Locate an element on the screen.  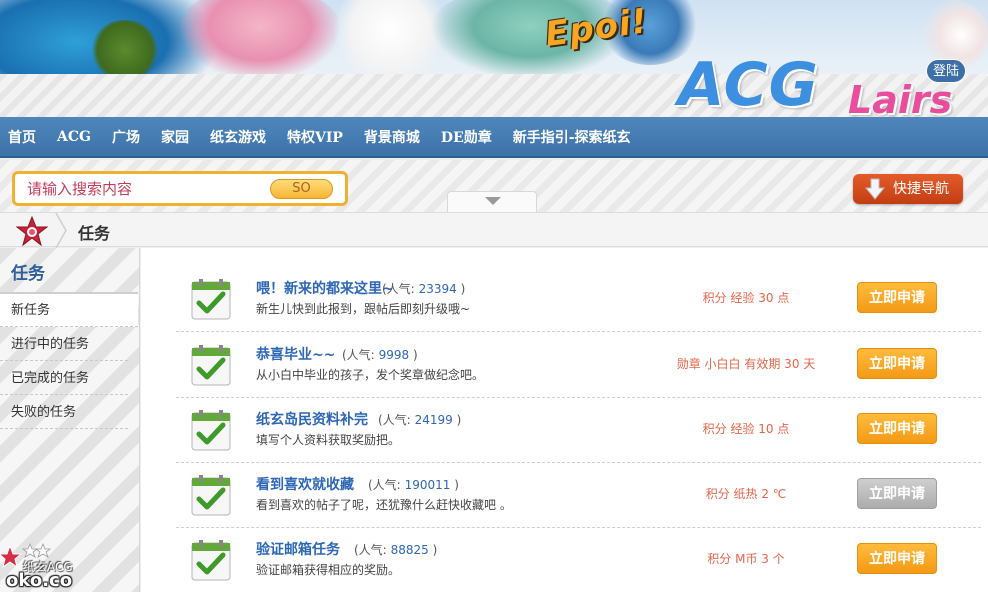
nav-item-games: 纸玄游戏 is located at coordinates (238, 137).